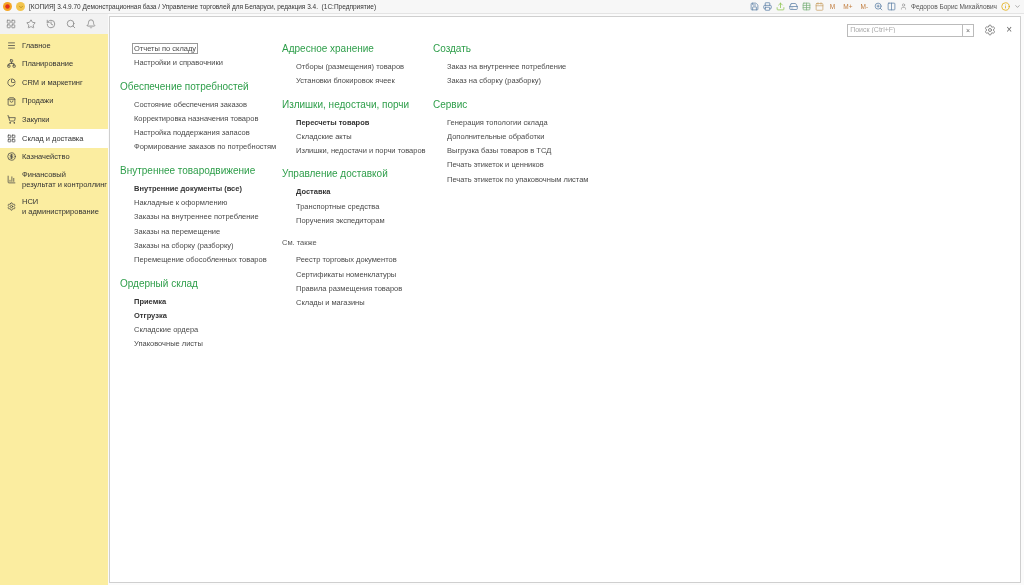 The image size is (1024, 585). I want to click on coin-icon, so click(11, 157).